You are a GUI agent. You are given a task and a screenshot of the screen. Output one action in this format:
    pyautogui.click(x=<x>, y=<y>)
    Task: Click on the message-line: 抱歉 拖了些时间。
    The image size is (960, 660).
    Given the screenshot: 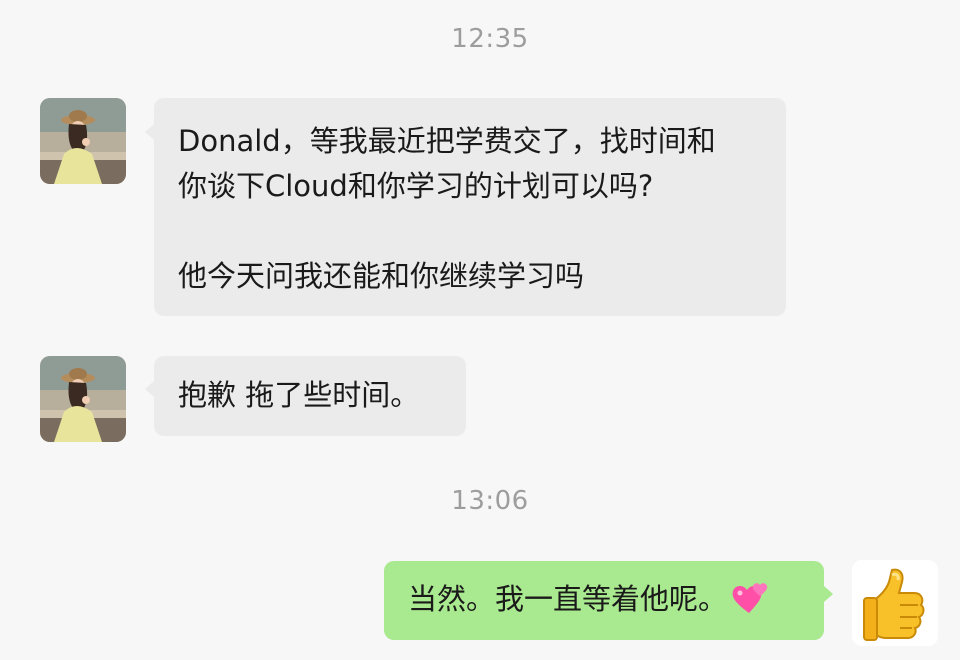 What is the action you would take?
    pyautogui.click(x=299, y=395)
    